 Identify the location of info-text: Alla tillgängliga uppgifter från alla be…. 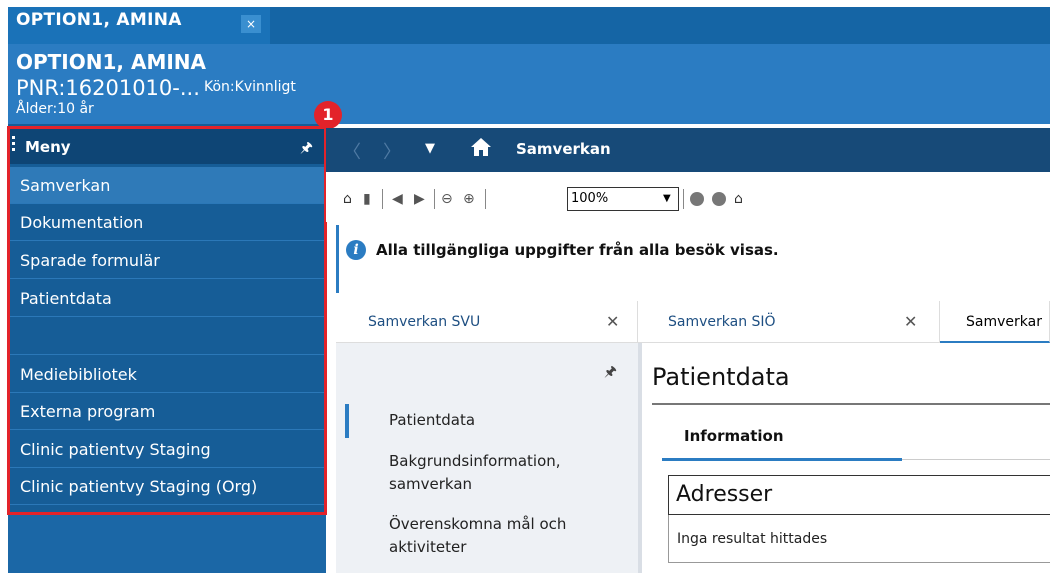
(577, 250).